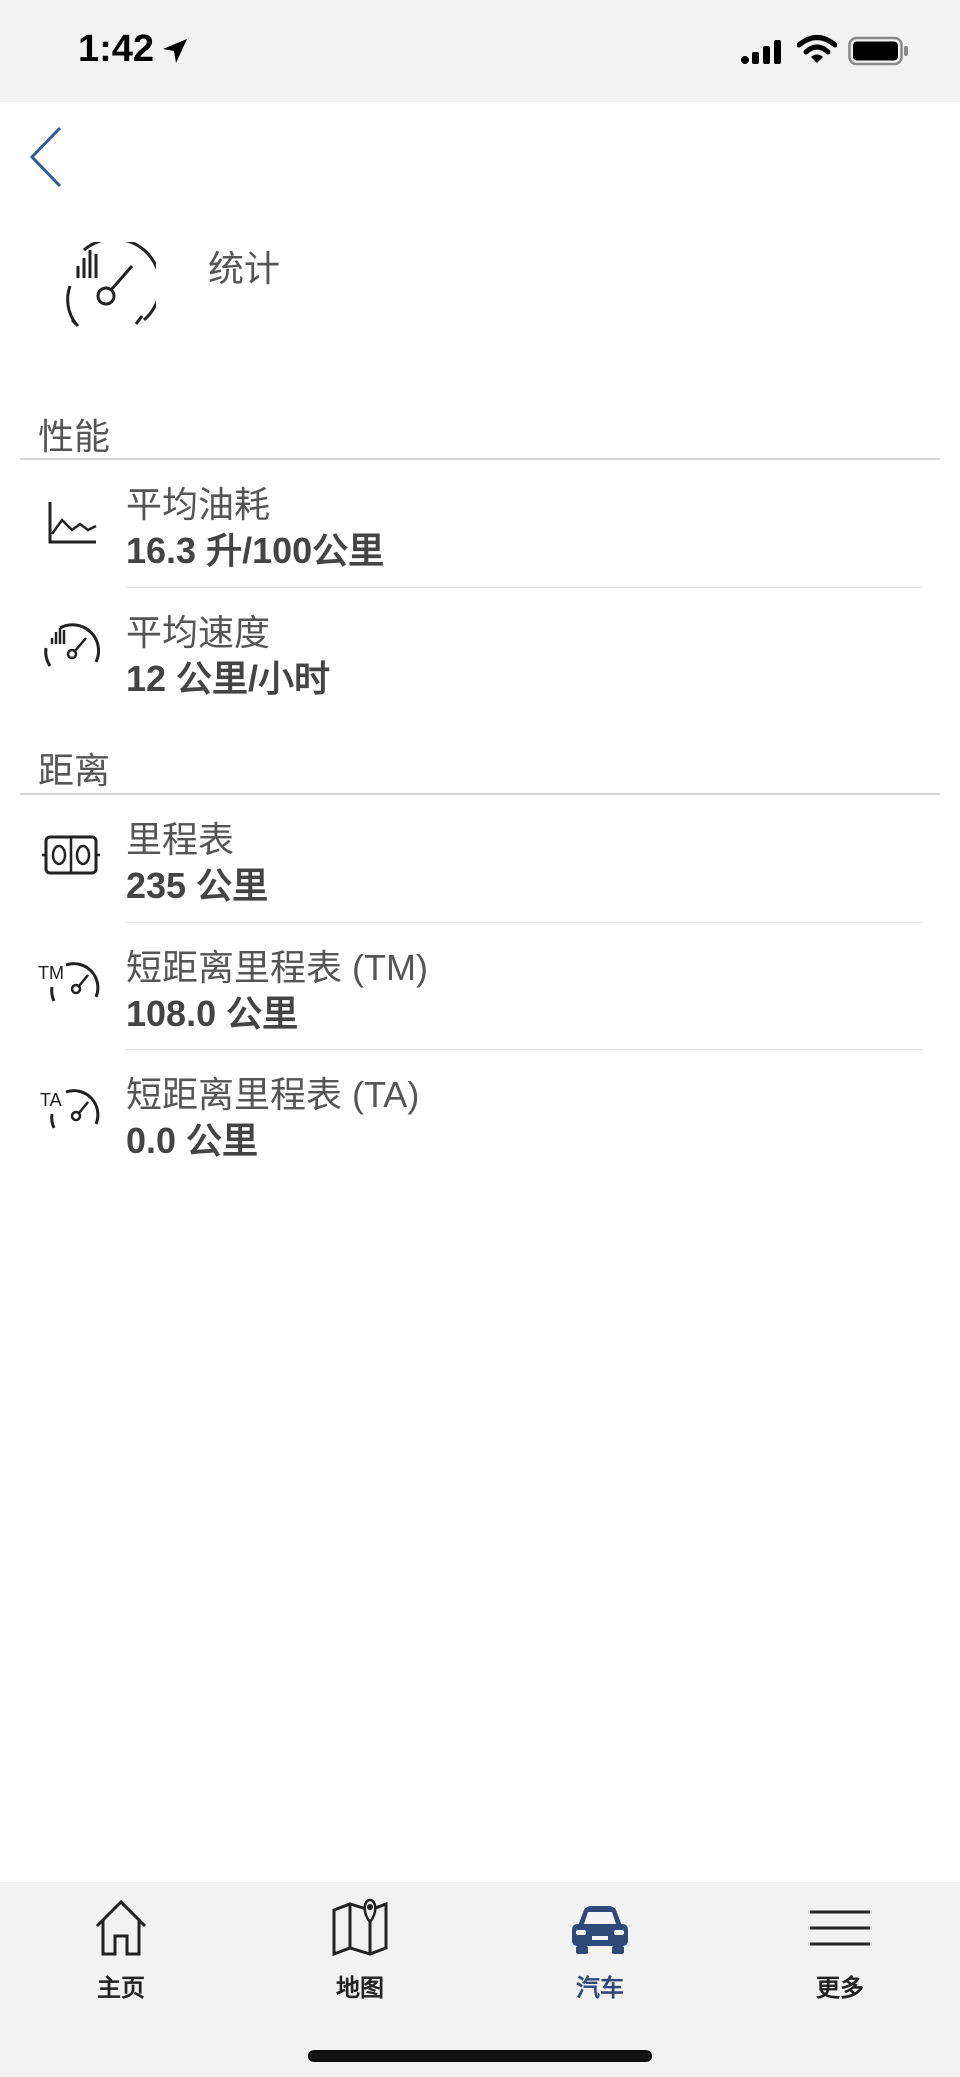  Describe the element at coordinates (480, 51) in the screenshot. I see `status-bar: 1:42` at that location.